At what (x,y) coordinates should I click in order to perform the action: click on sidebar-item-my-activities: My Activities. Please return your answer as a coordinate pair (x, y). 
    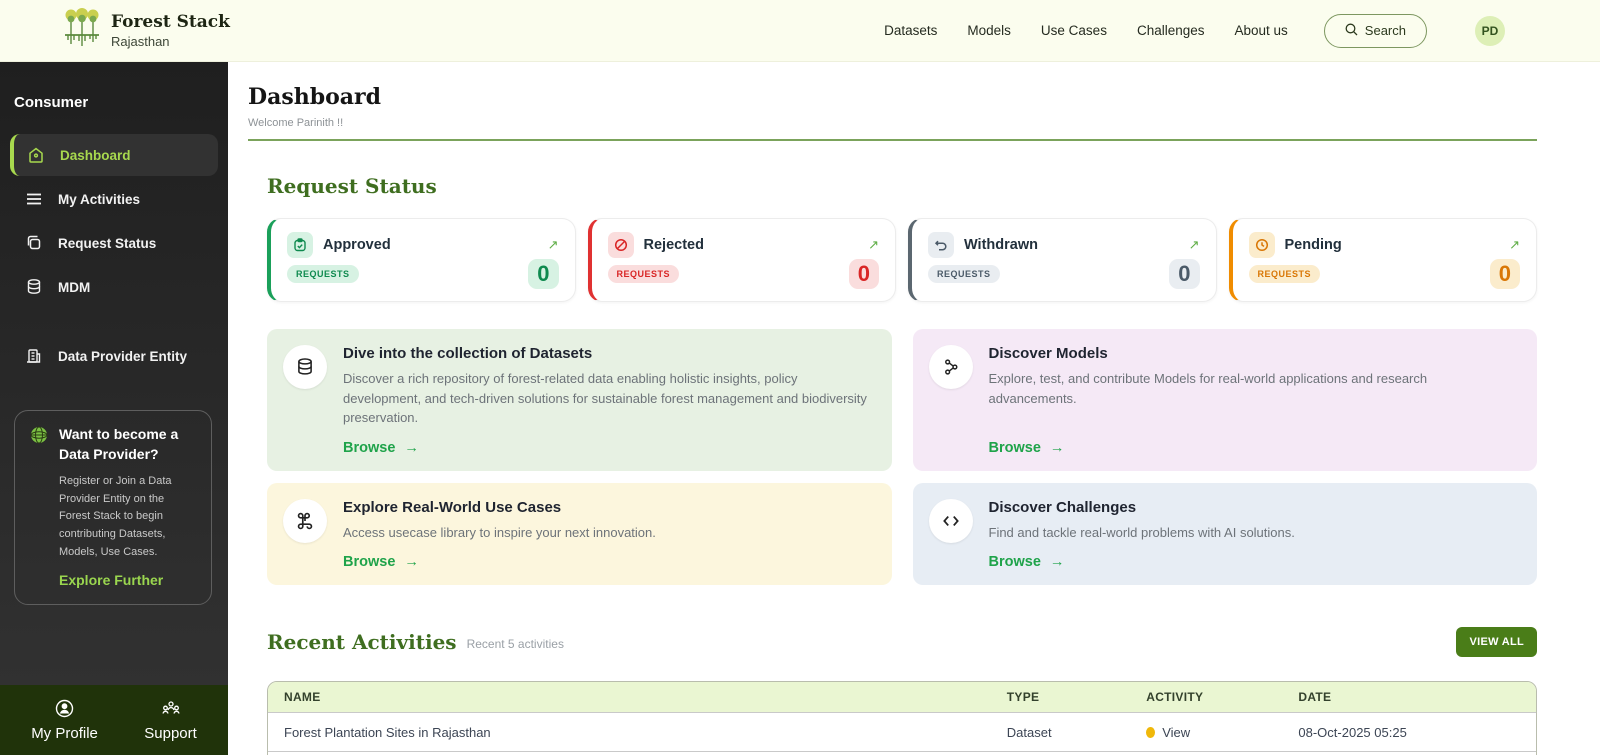
    Looking at the image, I should click on (114, 199).